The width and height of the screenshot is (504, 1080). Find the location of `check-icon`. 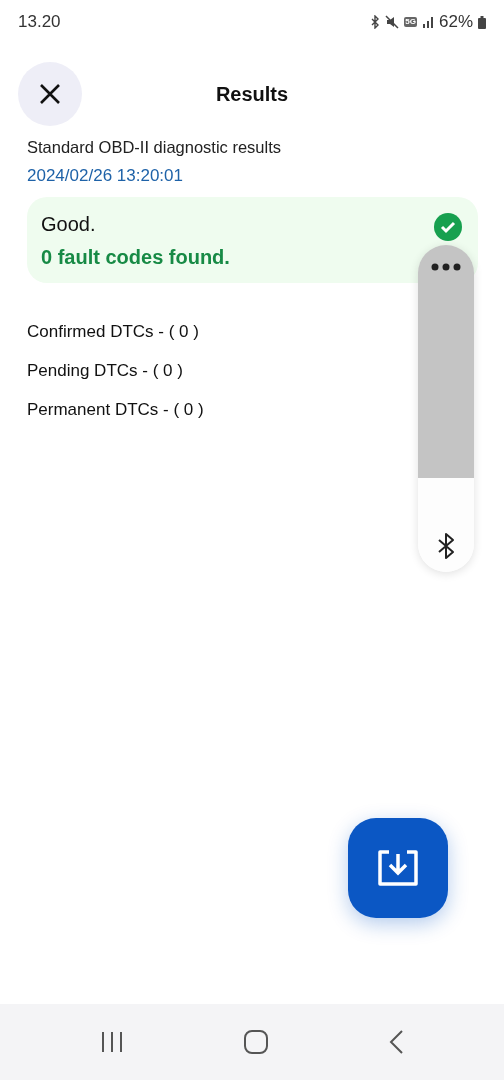

check-icon is located at coordinates (448, 227).